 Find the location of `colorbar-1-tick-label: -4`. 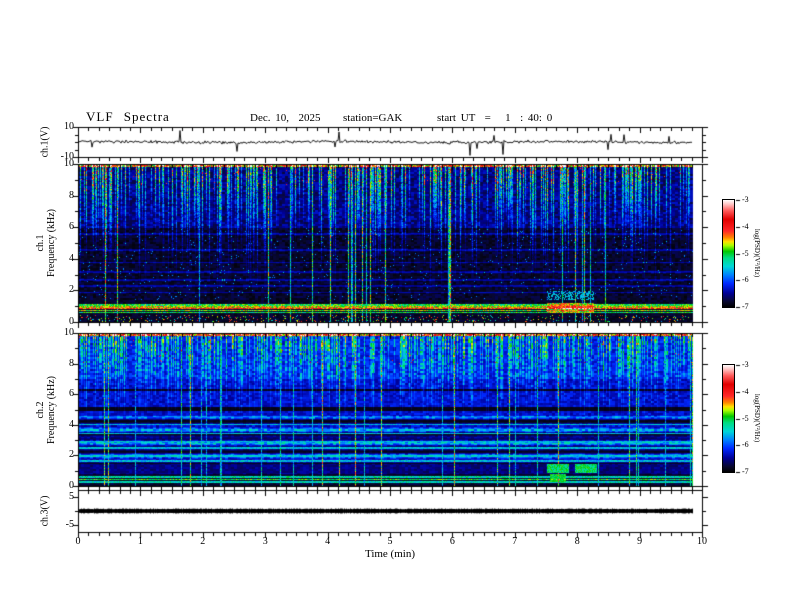

colorbar-1-tick-label: -4 is located at coordinates (745, 226).